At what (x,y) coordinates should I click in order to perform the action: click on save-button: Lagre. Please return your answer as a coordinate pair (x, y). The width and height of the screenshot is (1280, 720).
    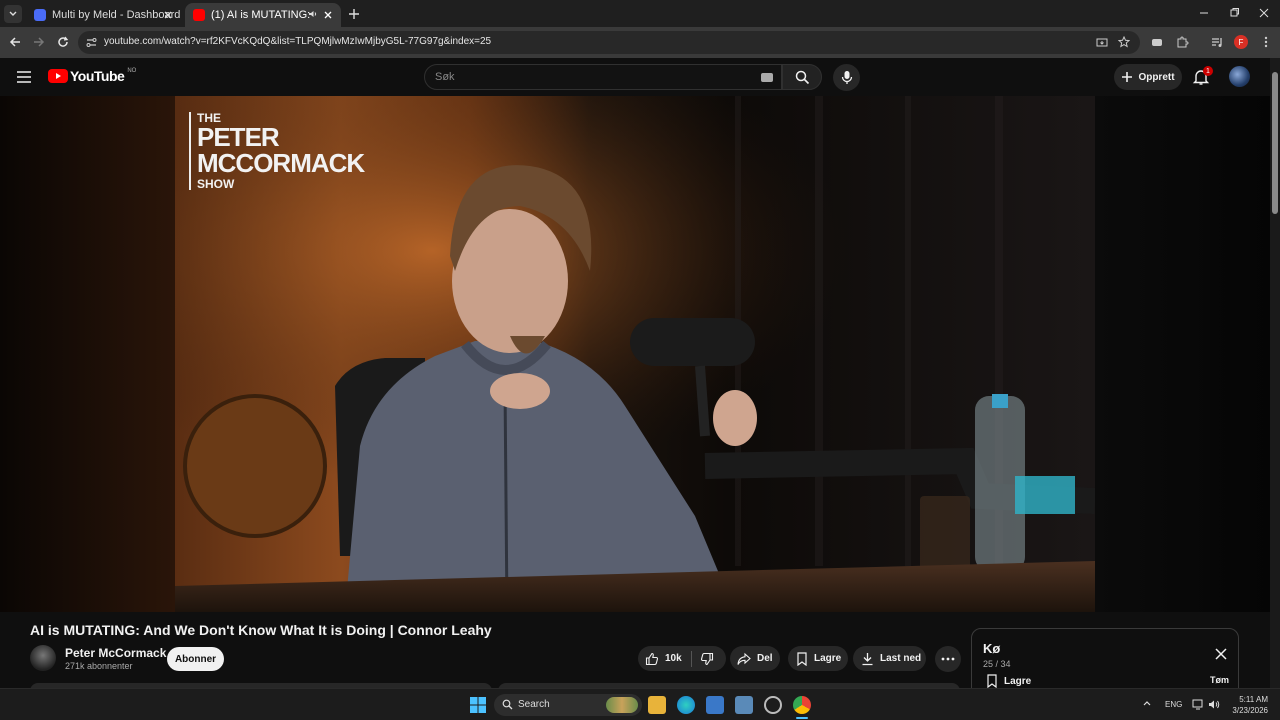
    Looking at the image, I should click on (818, 658).